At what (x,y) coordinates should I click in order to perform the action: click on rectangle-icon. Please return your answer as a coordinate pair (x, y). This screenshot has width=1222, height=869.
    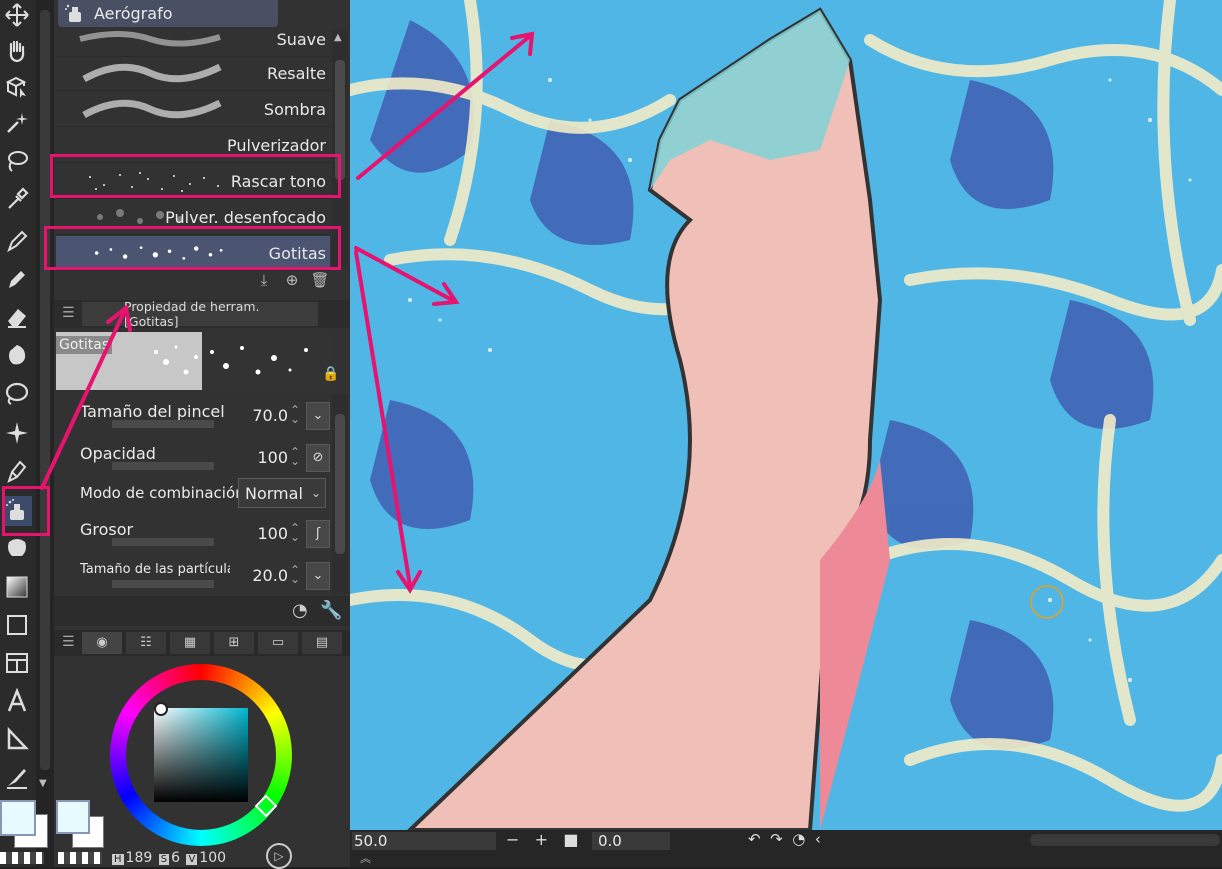
    Looking at the image, I should click on (17, 625).